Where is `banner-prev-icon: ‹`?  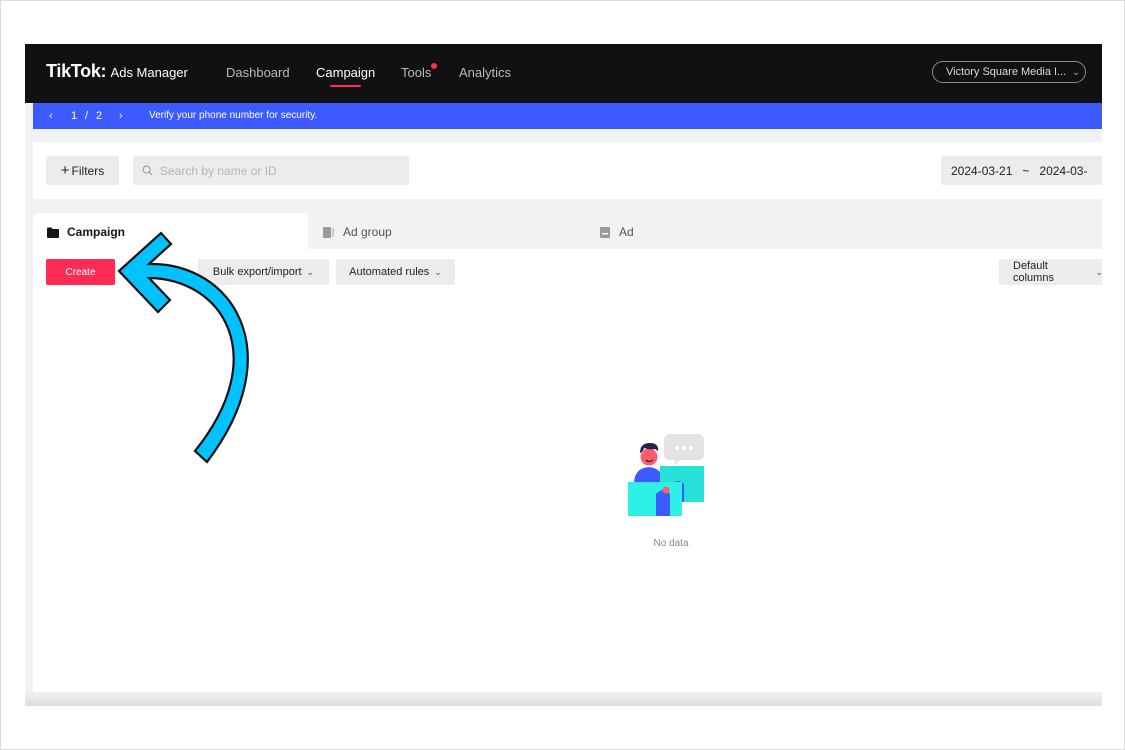
banner-prev-icon: ‹ is located at coordinates (51, 116).